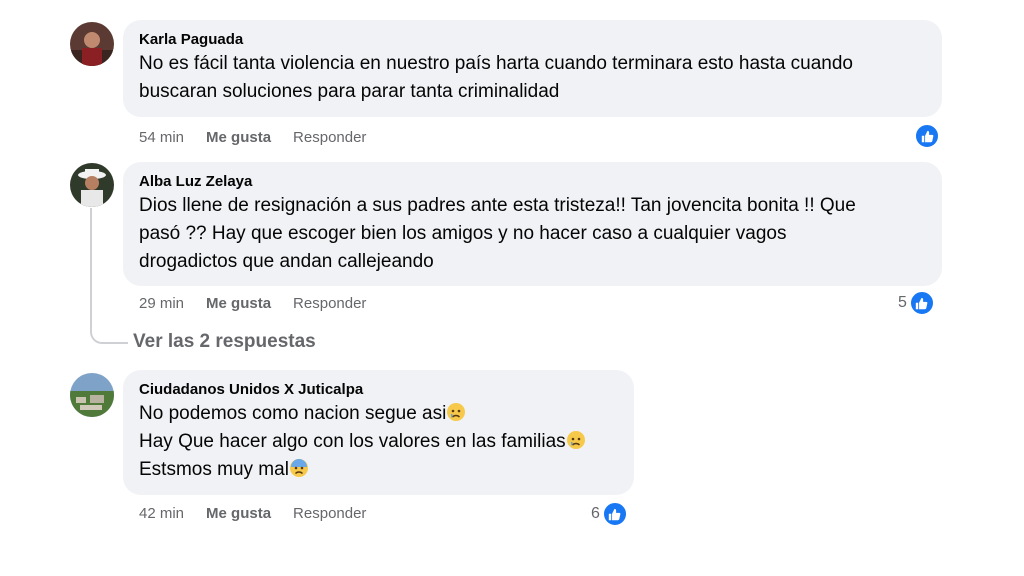  I want to click on comment-text: No podemos como nacion segue asi, so click(293, 413).